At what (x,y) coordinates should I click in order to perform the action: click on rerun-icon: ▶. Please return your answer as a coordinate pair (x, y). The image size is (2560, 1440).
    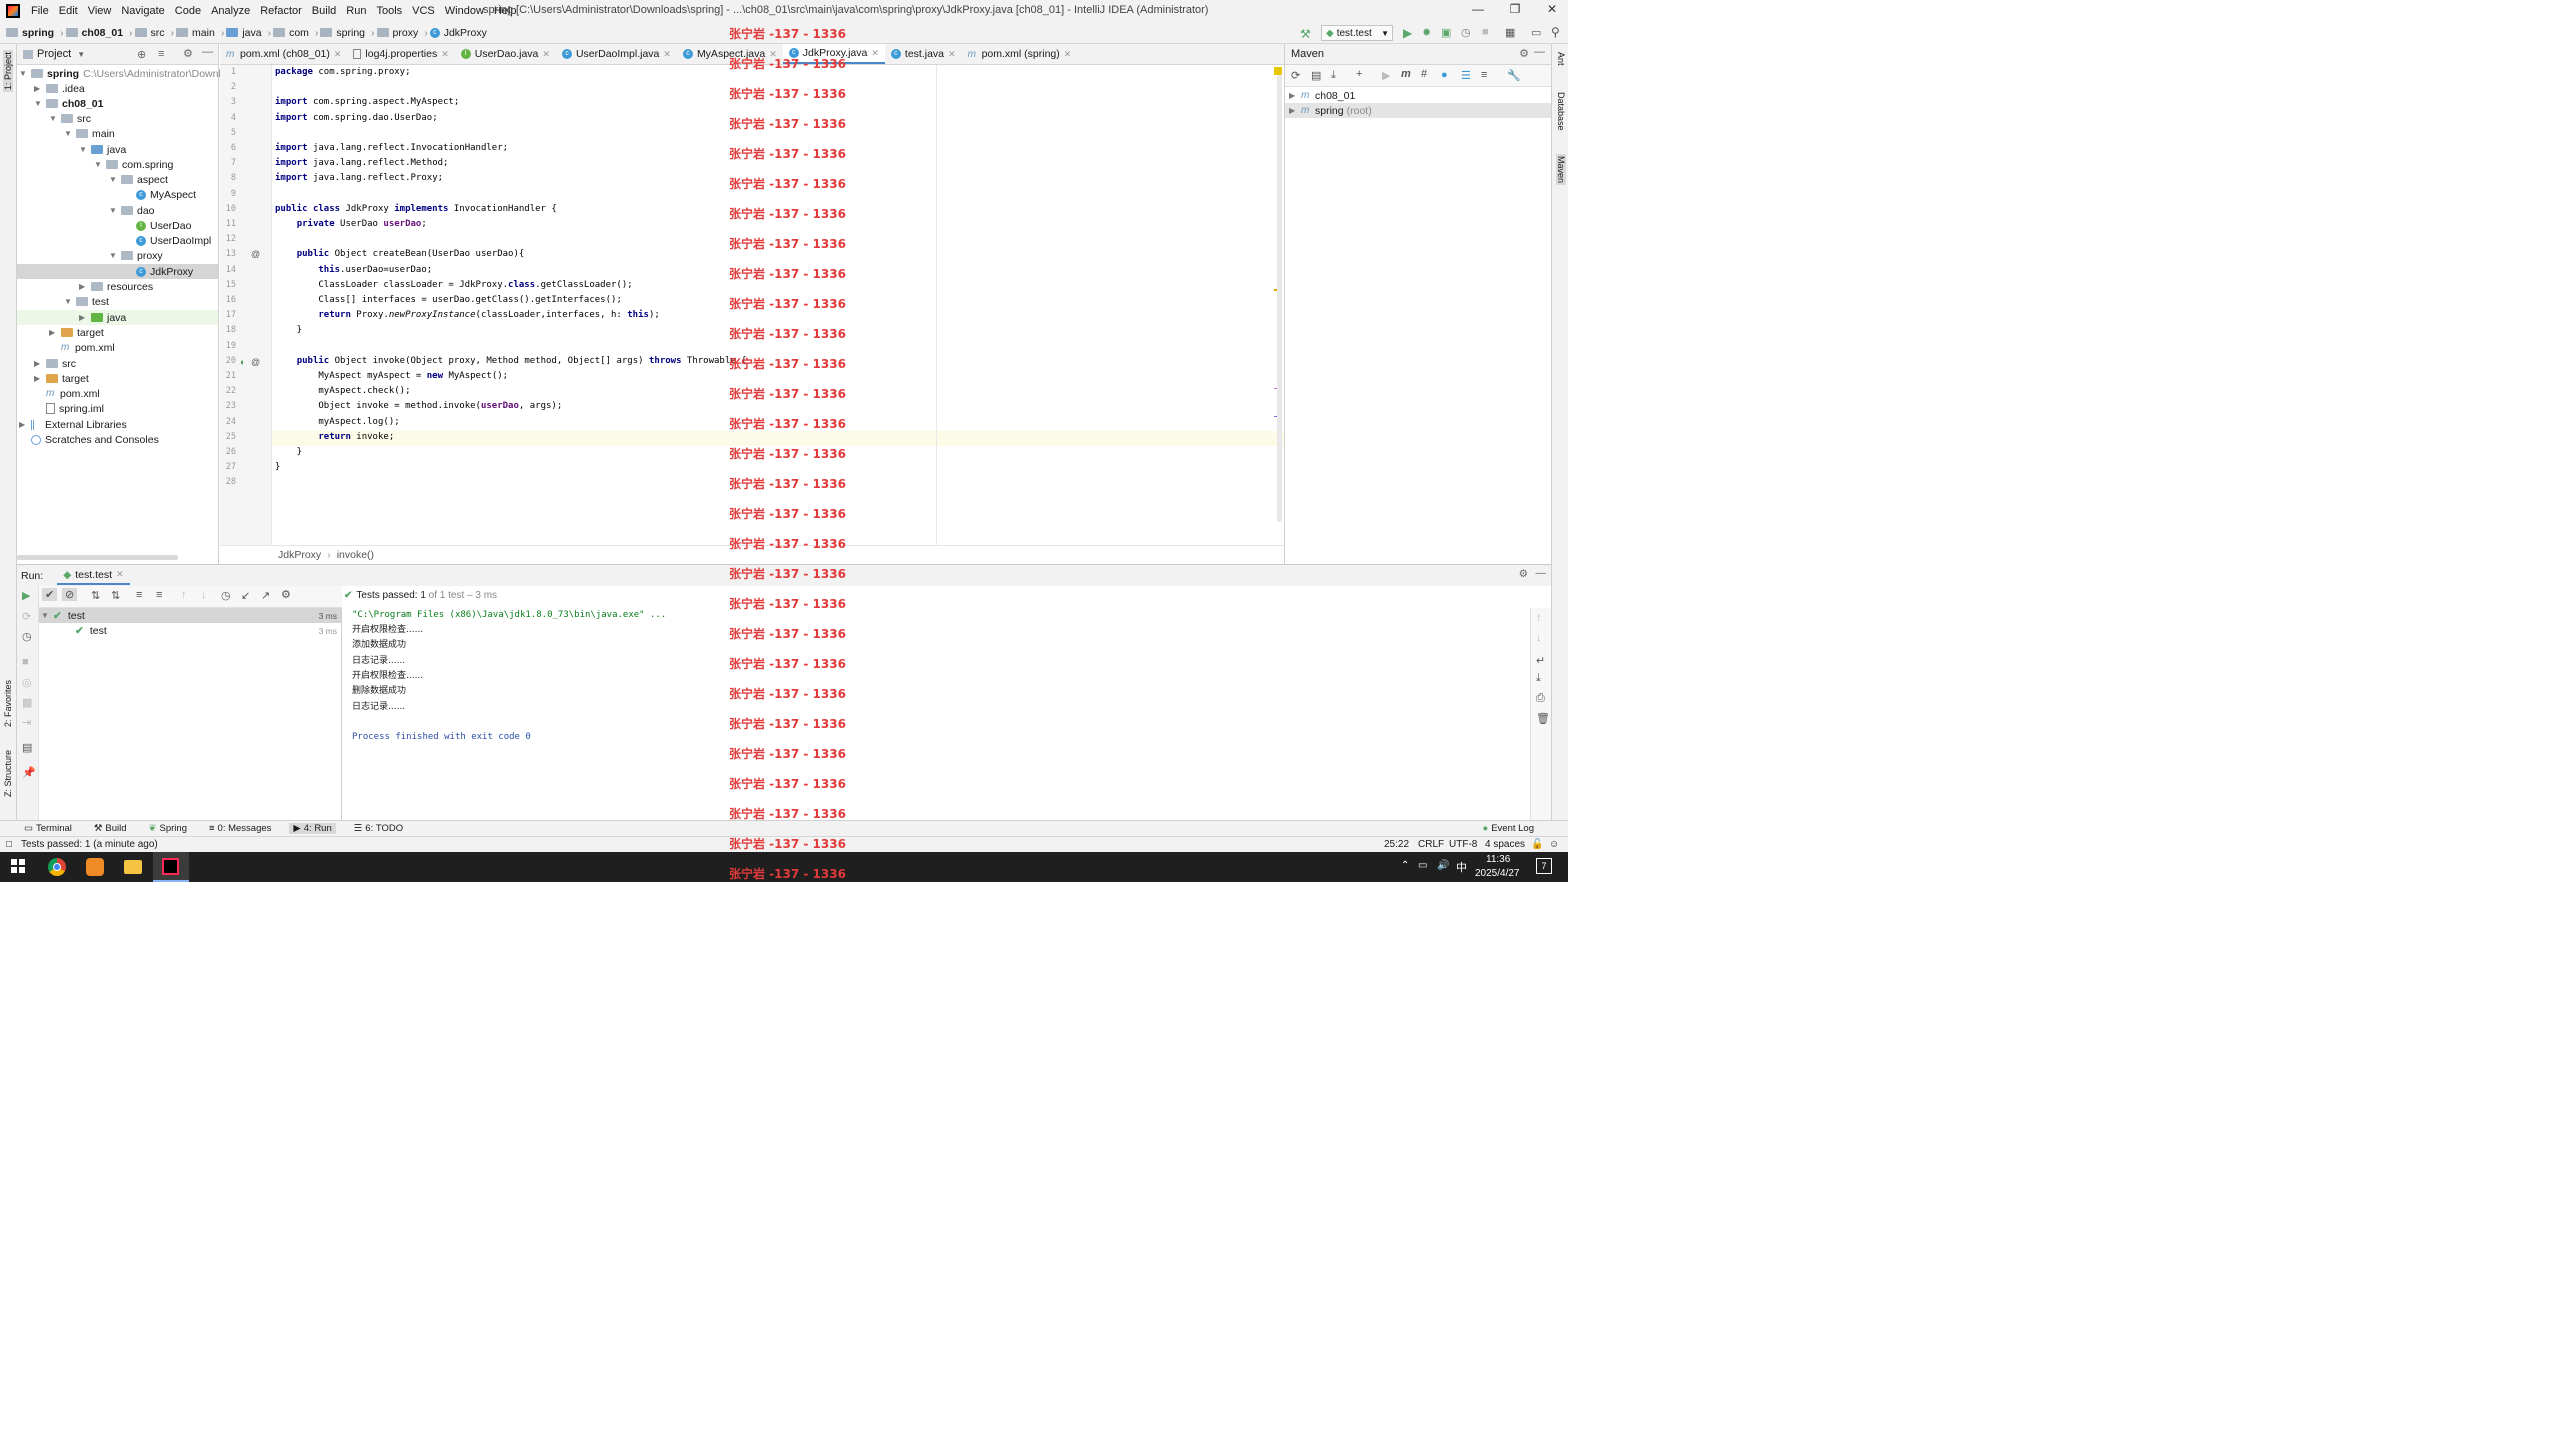
    Looking at the image, I should click on (26, 595).